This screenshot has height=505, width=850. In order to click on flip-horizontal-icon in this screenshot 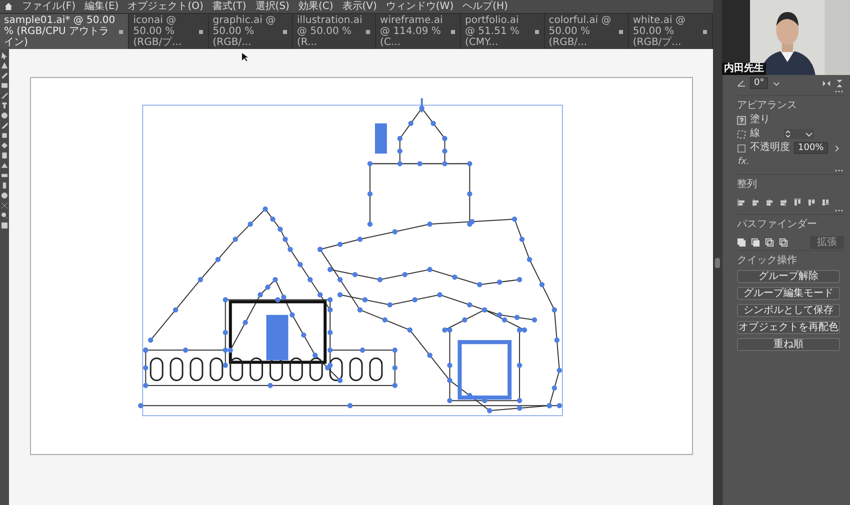, I will do `click(826, 83)`.